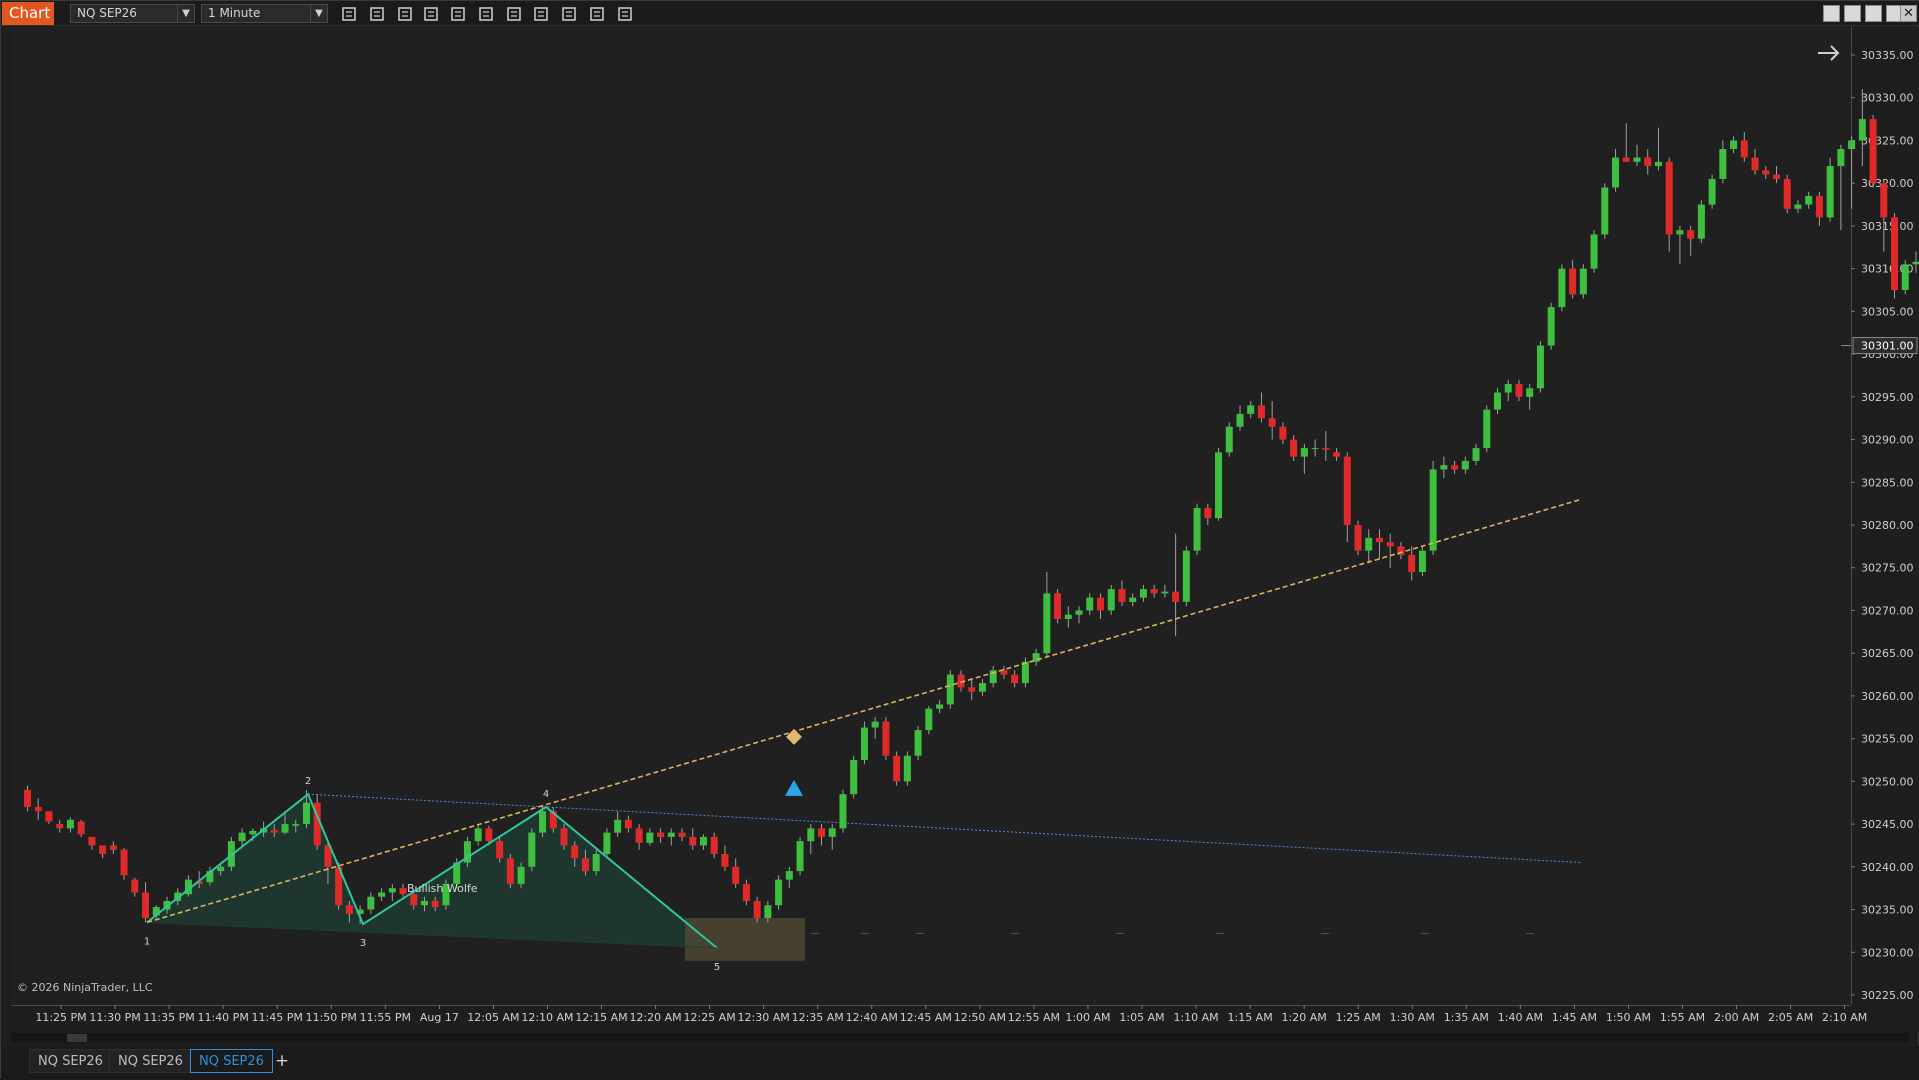  What do you see at coordinates (377, 14) in the screenshot?
I see `pencil-icon` at bounding box center [377, 14].